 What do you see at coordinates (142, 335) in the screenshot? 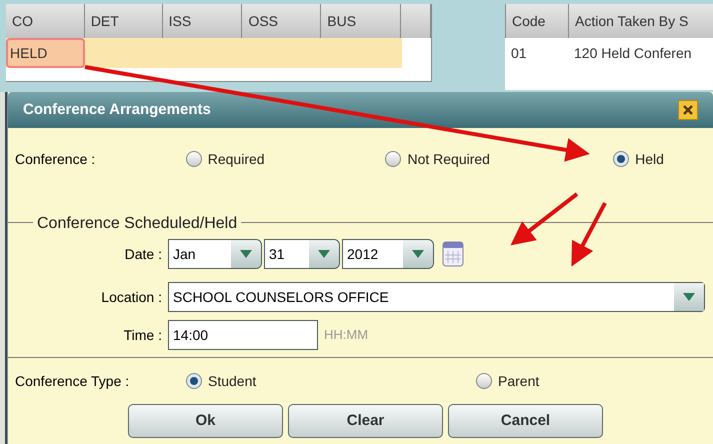
I see `field-label: Time :` at bounding box center [142, 335].